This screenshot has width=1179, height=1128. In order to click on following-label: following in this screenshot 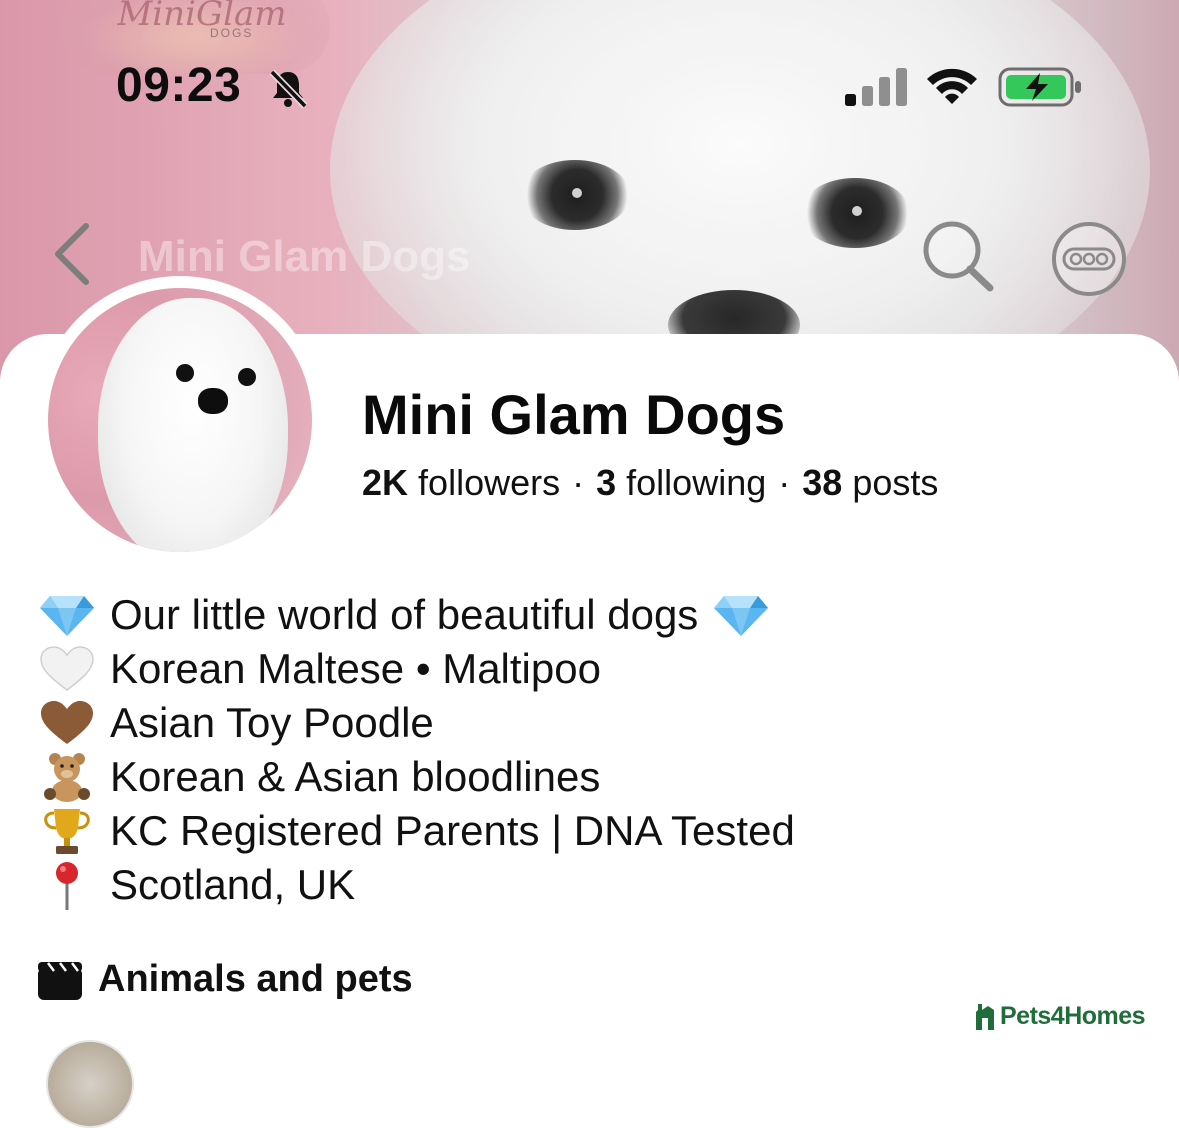, I will do `click(696, 482)`.